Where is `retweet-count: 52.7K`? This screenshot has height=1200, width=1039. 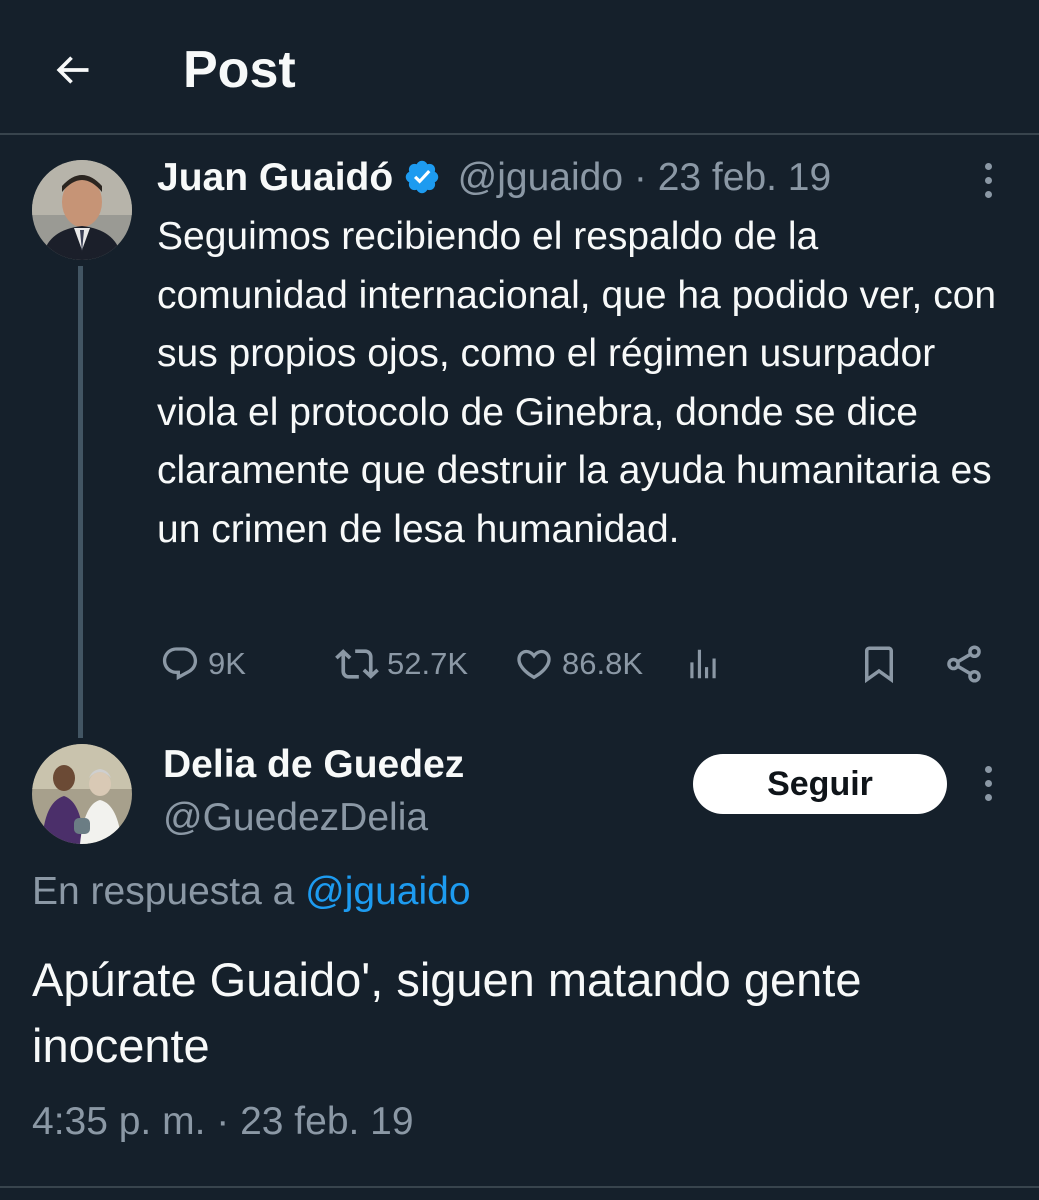
retweet-count: 52.7K is located at coordinates (428, 663).